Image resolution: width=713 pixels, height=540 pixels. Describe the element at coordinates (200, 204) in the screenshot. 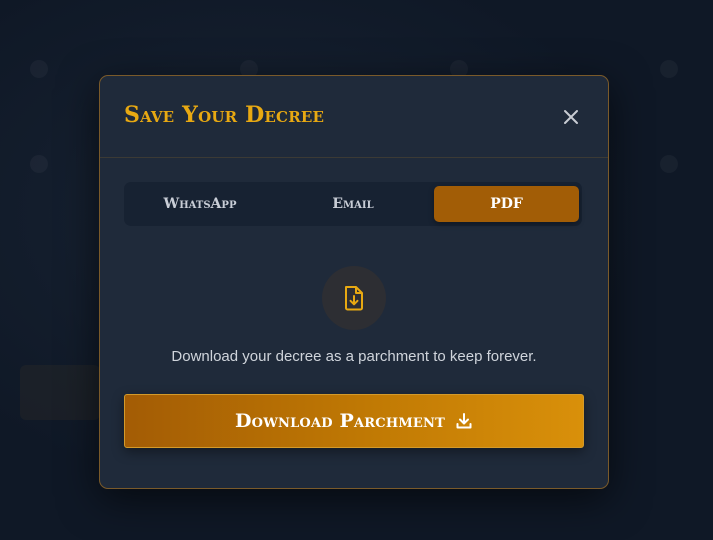

I see `tab-whatsapp: WhatsApp` at that location.